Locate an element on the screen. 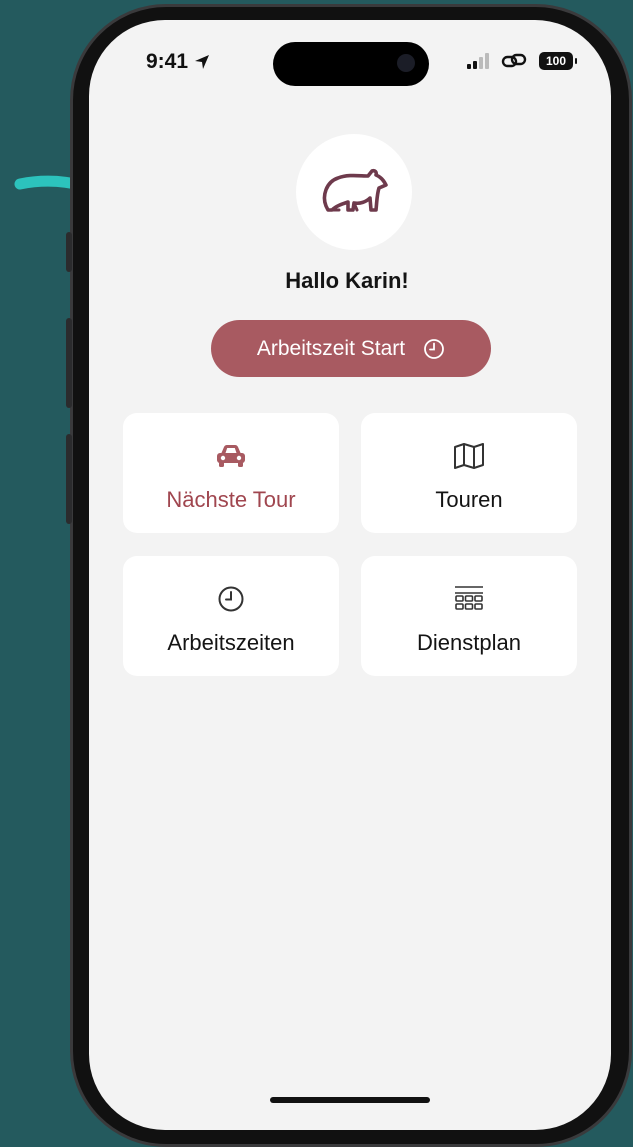 The width and height of the screenshot is (633, 1147). status-time-text: 9:41 is located at coordinates (167, 61).